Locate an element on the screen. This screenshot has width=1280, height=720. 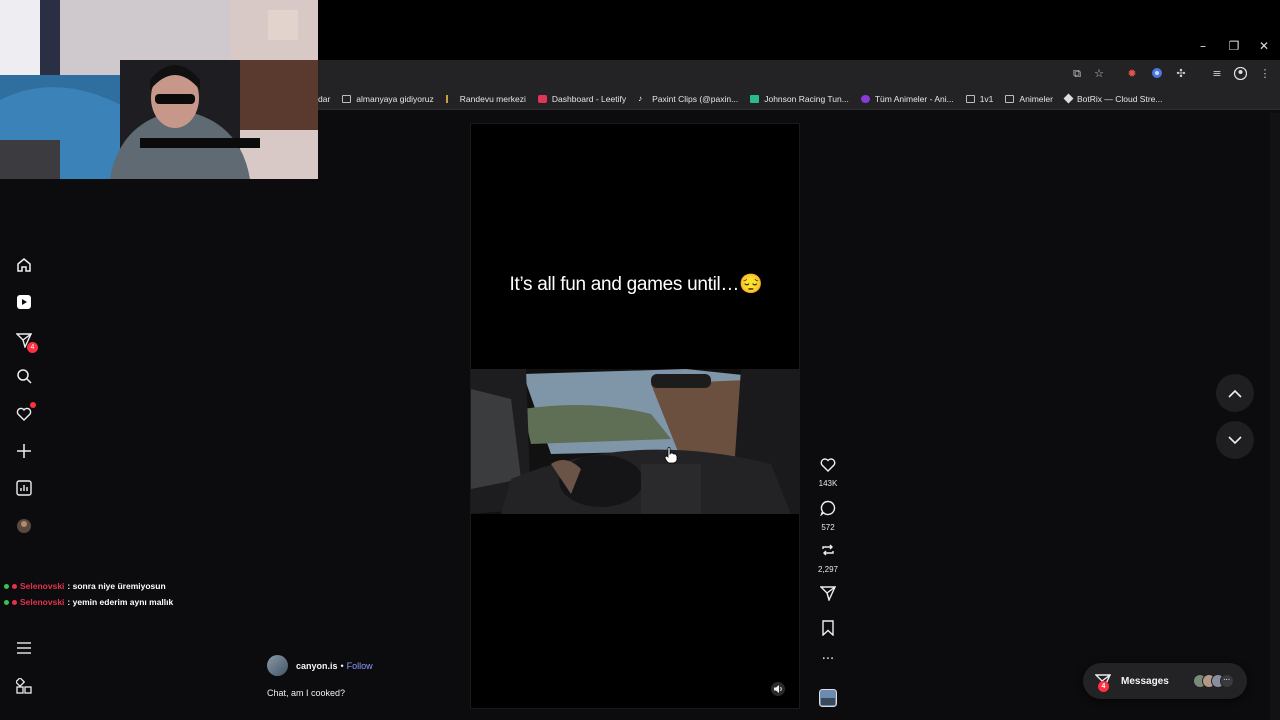
previous-reel-button is located at coordinates (1235, 393).